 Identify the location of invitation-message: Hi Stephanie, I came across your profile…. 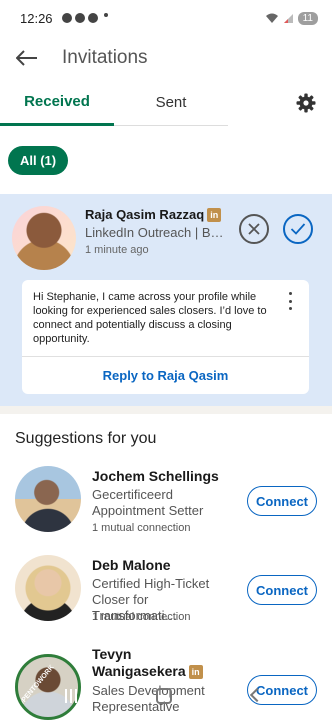
(150, 318).